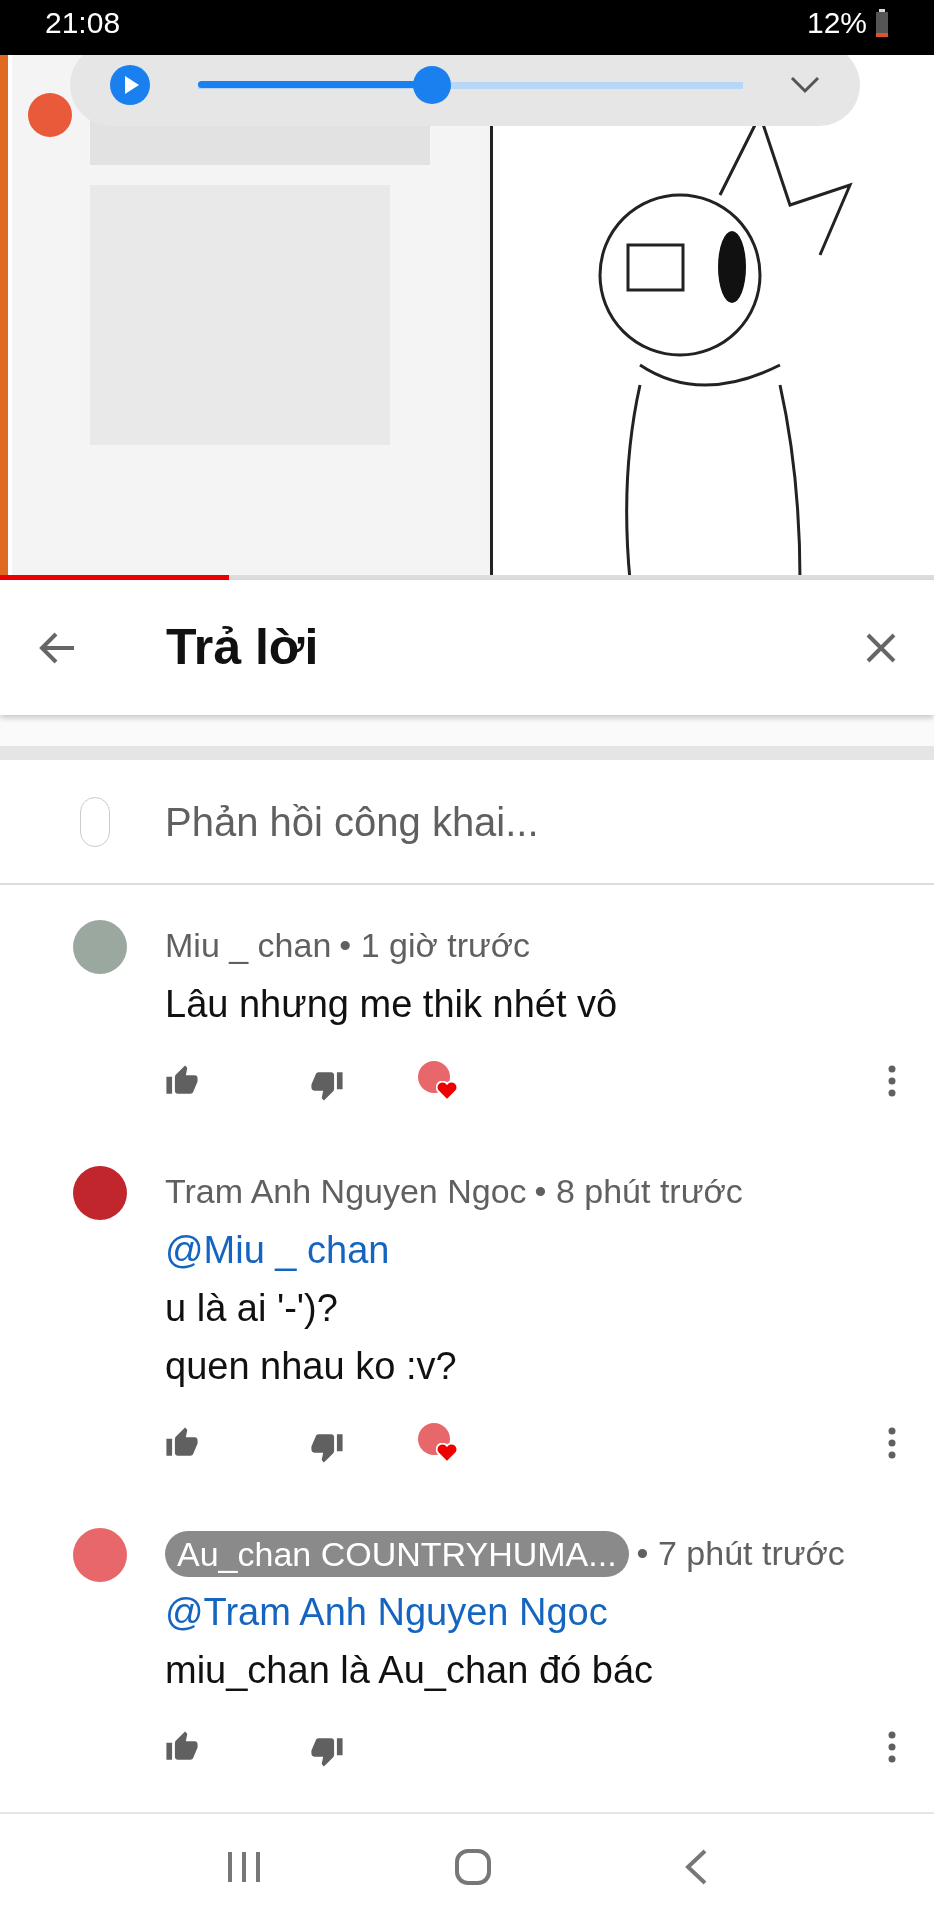 This screenshot has width=934, height=1920. What do you see at coordinates (346, 1191) in the screenshot?
I see `author-name: Tram Anh Nguyen Ngoc` at bounding box center [346, 1191].